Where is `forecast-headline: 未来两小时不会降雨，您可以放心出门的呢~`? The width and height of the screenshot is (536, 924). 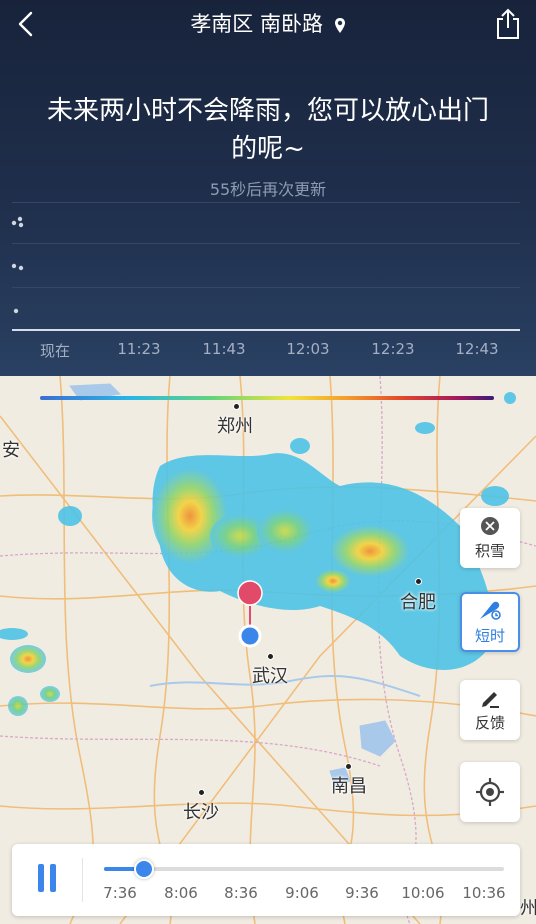
forecast-headline: 未来两小时不会降雨，您可以放心出门的呢~ is located at coordinates (267, 130).